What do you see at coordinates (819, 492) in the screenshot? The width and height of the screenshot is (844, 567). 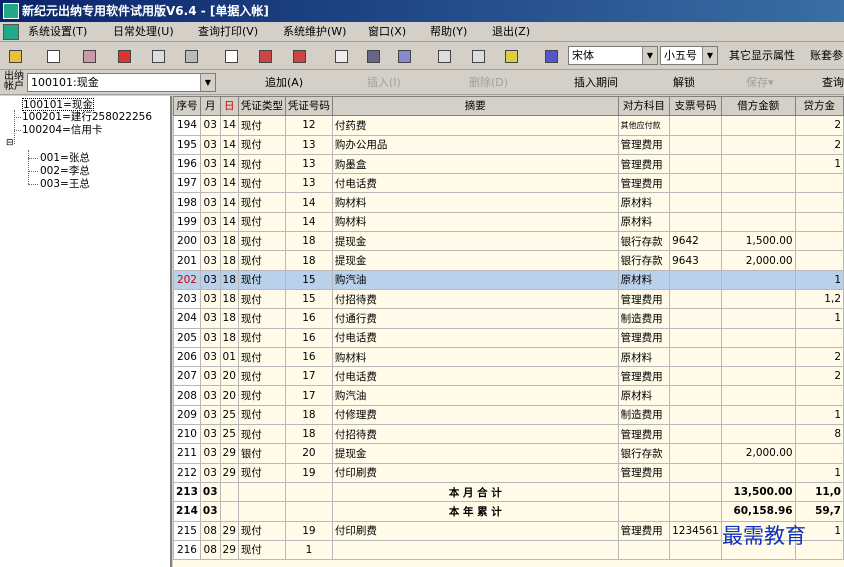 I see `table-cell: 11,0` at bounding box center [819, 492].